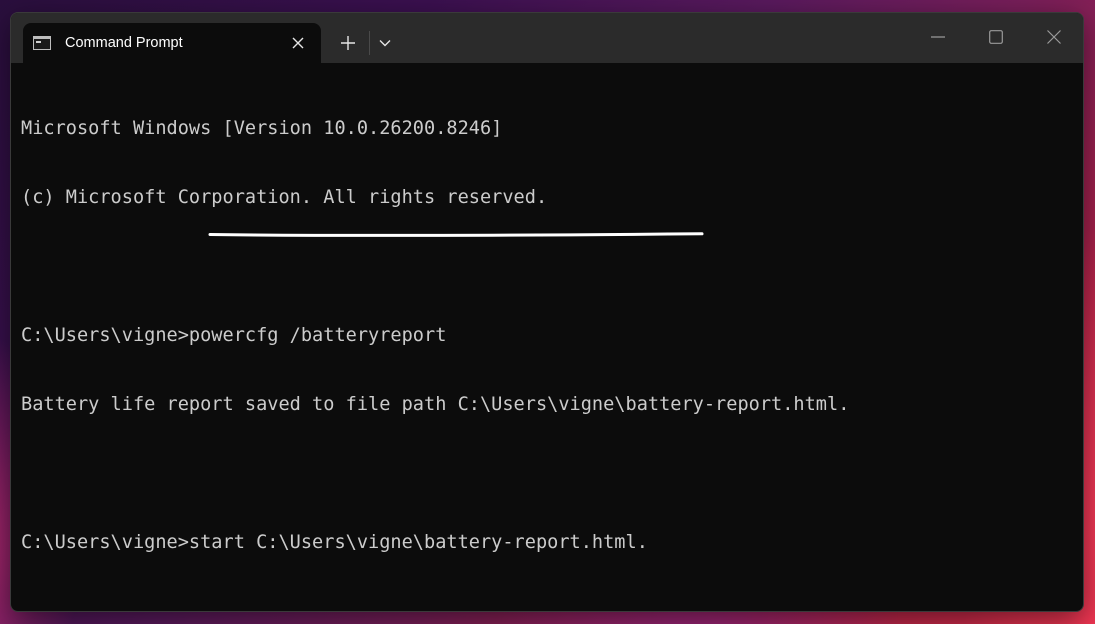 This screenshot has width=1095, height=624. I want to click on tab-dropdown-button, so click(385, 43).